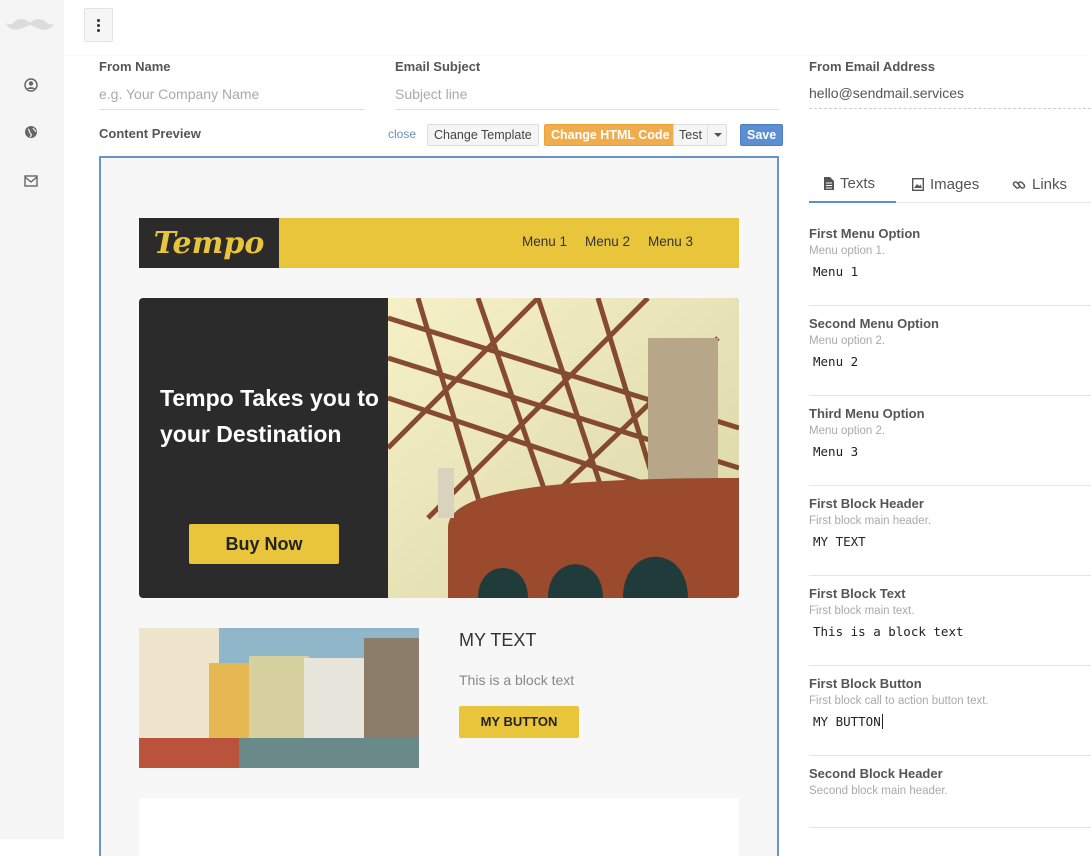 This screenshot has width=1091, height=856. What do you see at coordinates (439, 698) in the screenshot?
I see `content-block: MY TEXT This is a block text MY BUTTON` at bounding box center [439, 698].